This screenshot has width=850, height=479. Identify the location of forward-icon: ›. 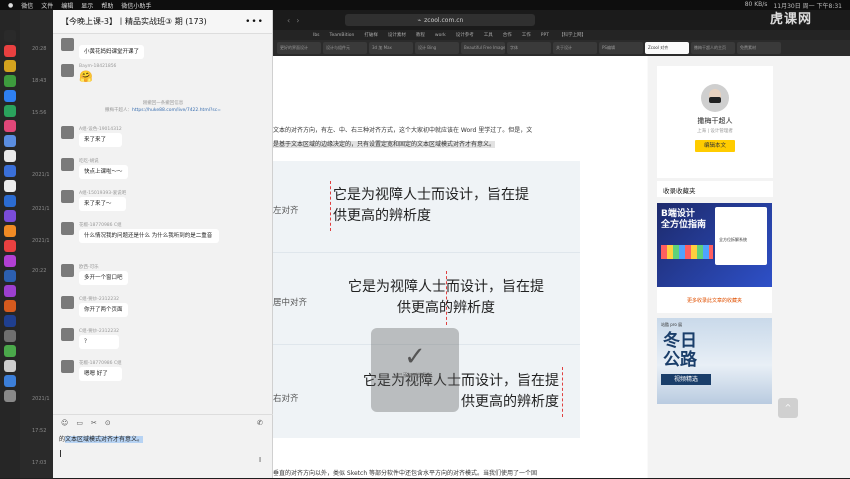
(297, 20).